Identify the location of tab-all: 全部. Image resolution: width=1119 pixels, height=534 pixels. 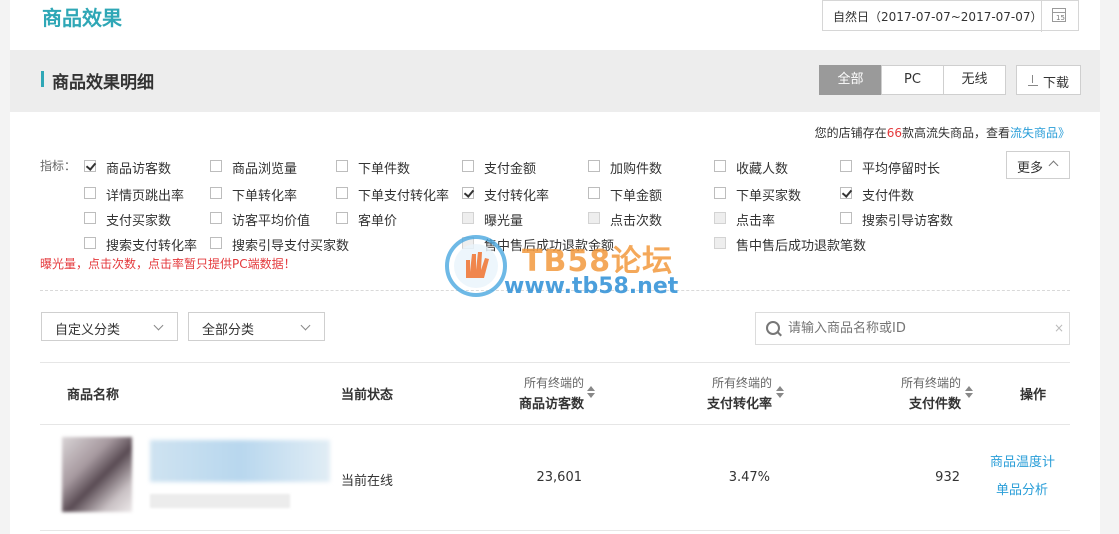
(850, 80).